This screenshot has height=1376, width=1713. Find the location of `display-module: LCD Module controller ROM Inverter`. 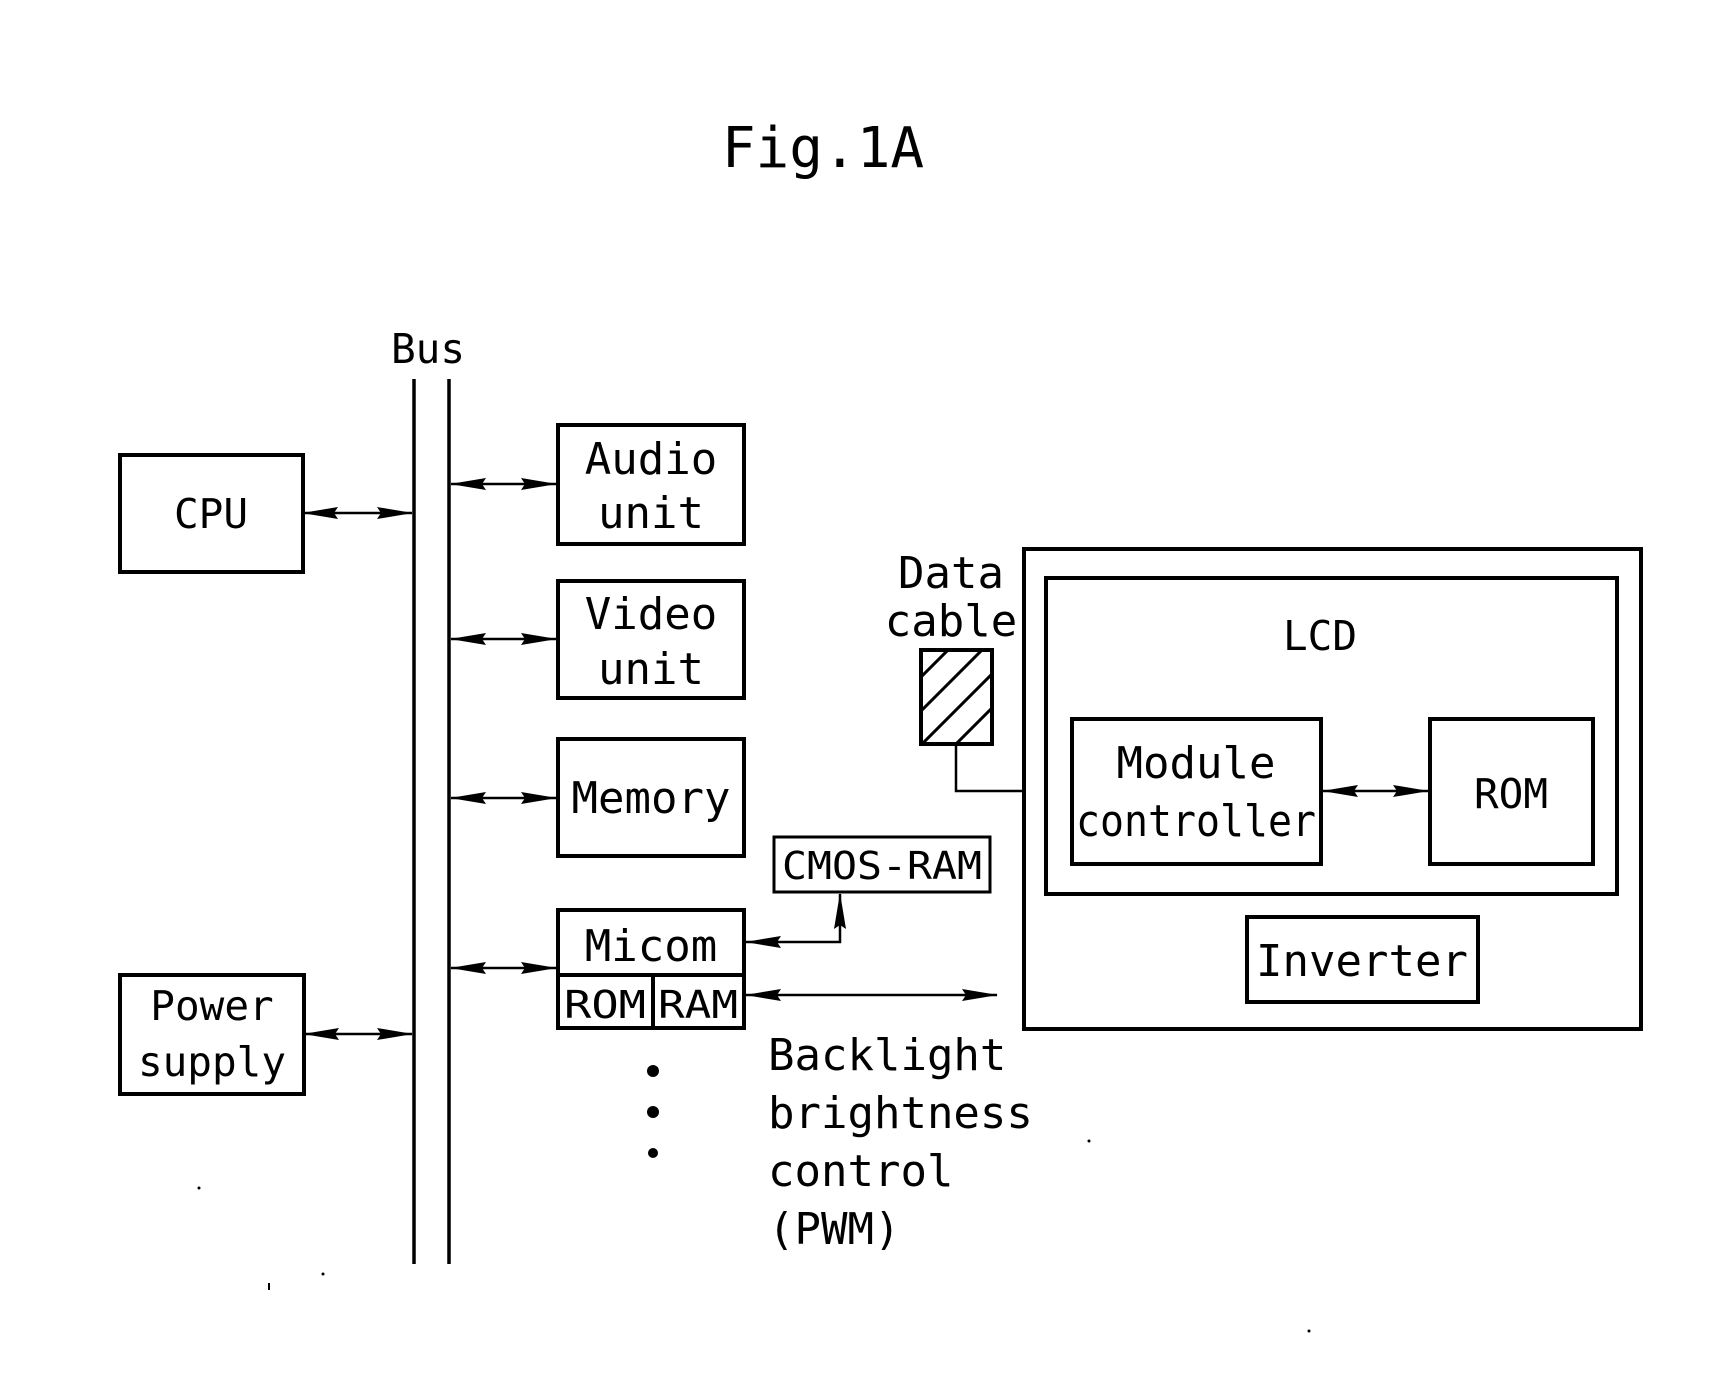

display-module: LCD Module controller ROM Inverter is located at coordinates (1332, 789).